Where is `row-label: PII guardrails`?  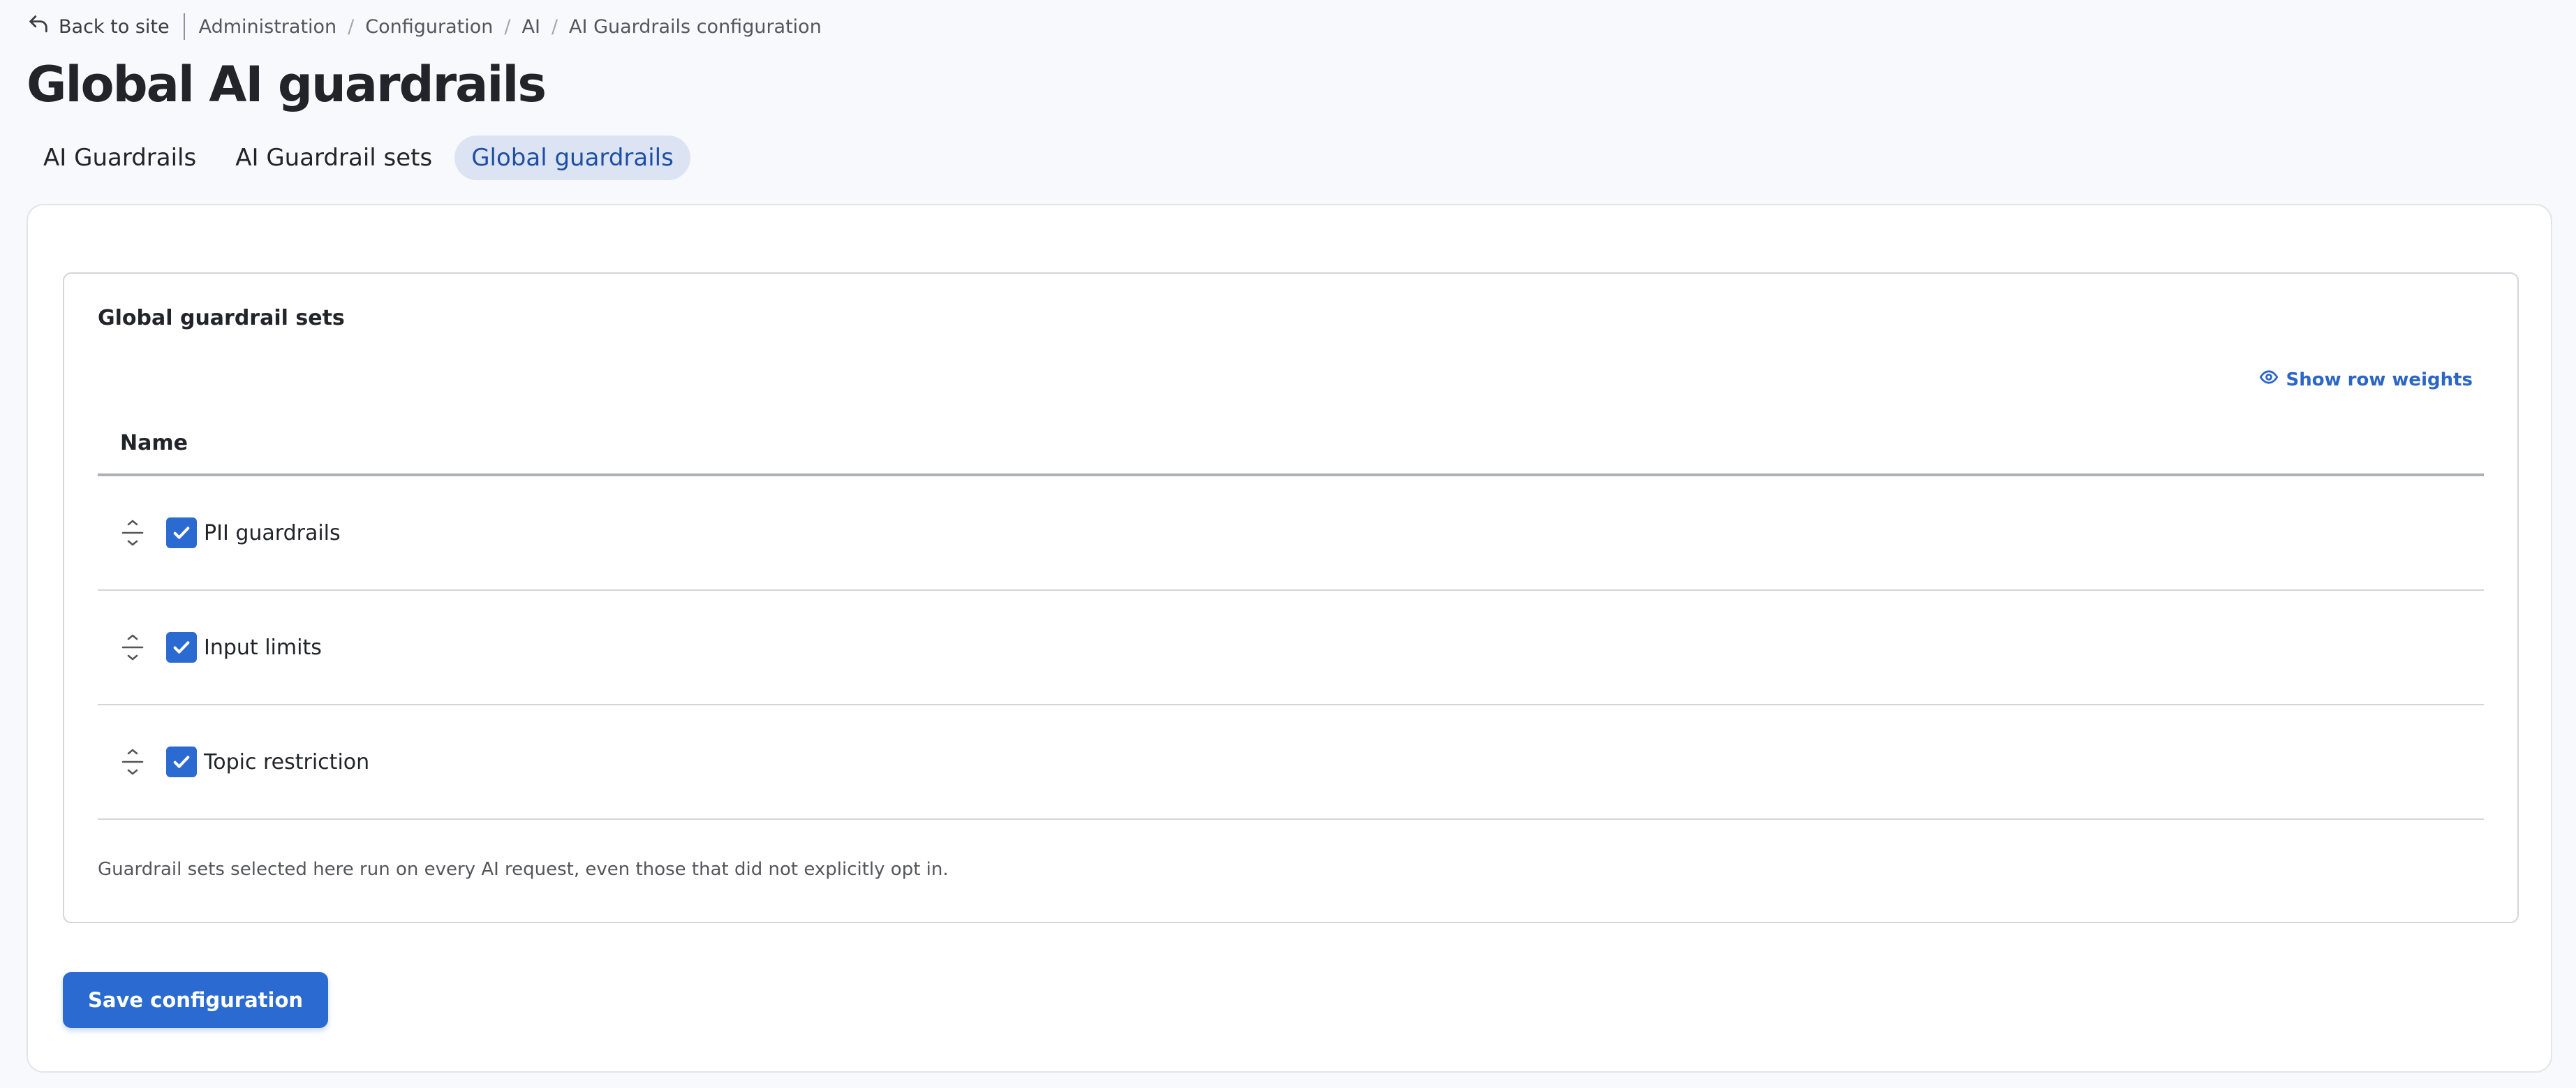
row-label: PII guardrails is located at coordinates (272, 532).